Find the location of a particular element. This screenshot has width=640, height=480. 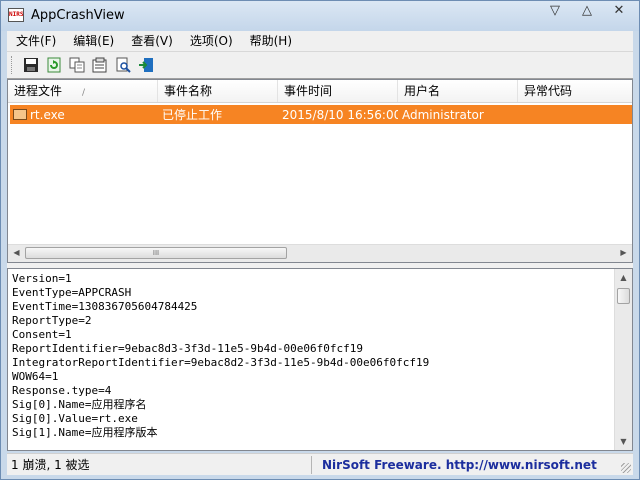

list-horizontal-scrollbar: ◀ III ▶ is located at coordinates (320, 253).